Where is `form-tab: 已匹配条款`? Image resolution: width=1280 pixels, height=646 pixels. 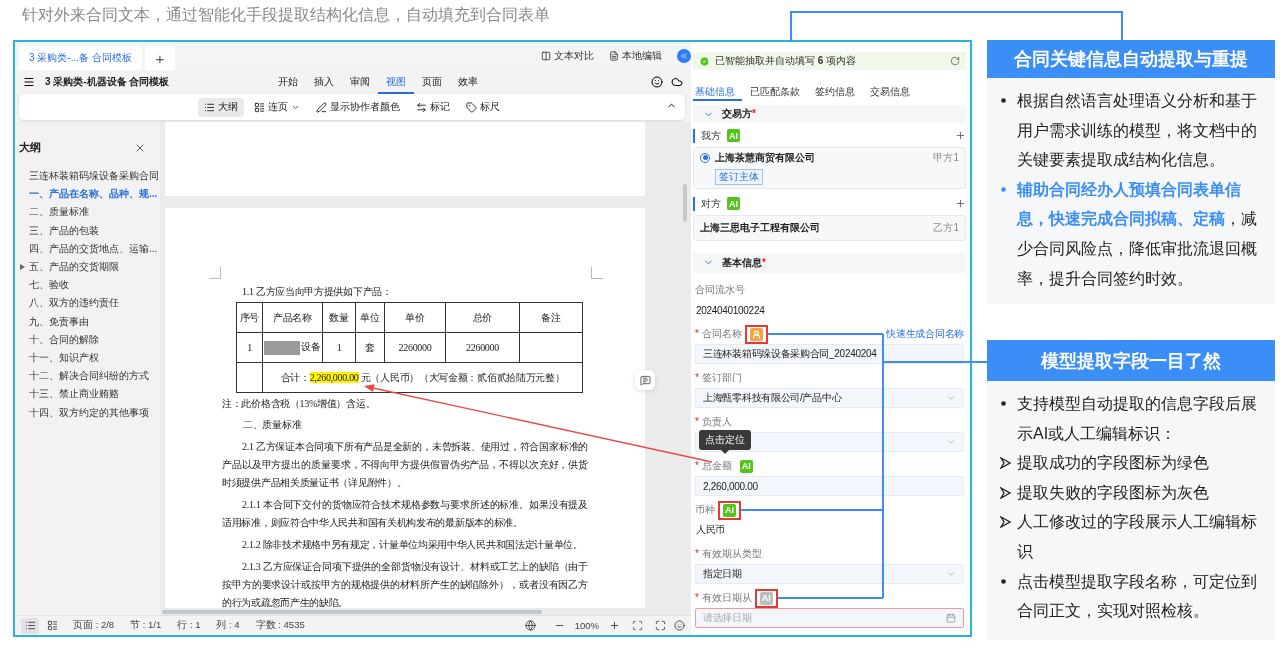
form-tab: 已匹配条款 is located at coordinates (777, 92).